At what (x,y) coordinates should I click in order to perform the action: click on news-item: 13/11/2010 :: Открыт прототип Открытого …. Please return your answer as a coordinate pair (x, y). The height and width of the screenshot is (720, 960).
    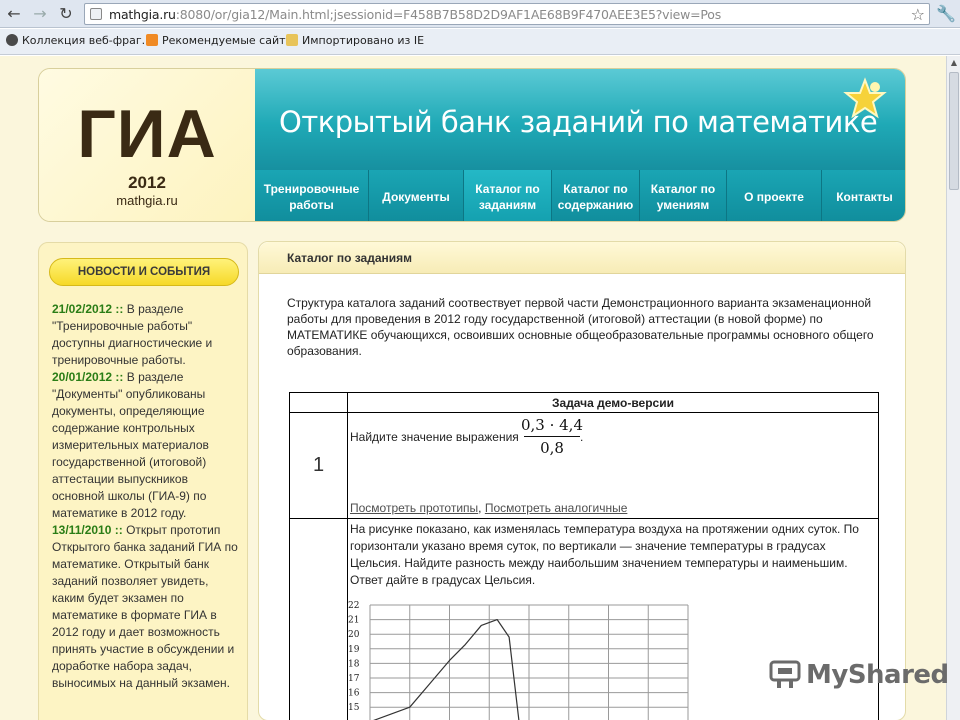
    Looking at the image, I should click on (146, 607).